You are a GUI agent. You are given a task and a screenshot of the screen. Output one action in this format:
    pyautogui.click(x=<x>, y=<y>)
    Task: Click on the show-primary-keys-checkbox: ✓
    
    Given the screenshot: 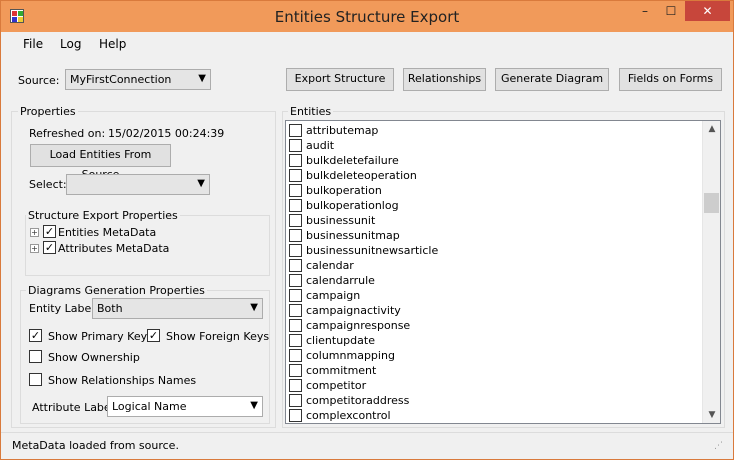 What is the action you would take?
    pyautogui.click(x=35, y=335)
    